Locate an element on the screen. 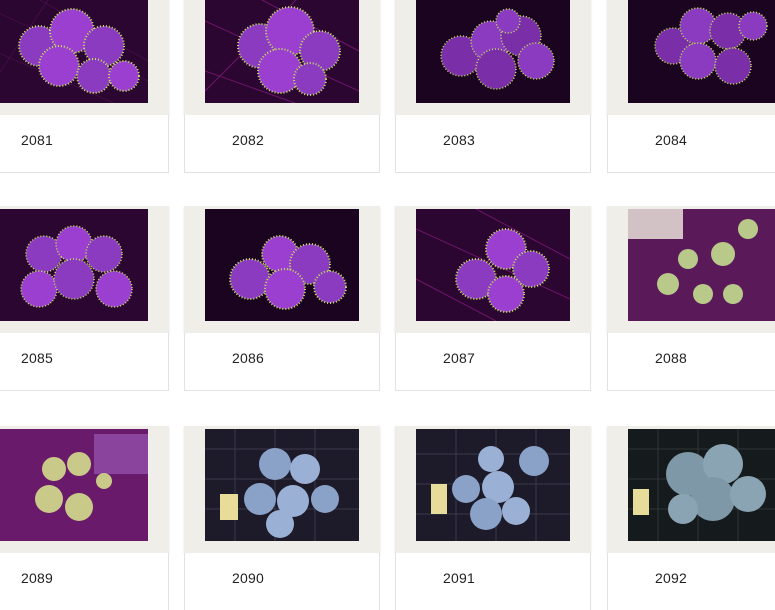  coral-thumbnail-2085 is located at coordinates (74, 265).